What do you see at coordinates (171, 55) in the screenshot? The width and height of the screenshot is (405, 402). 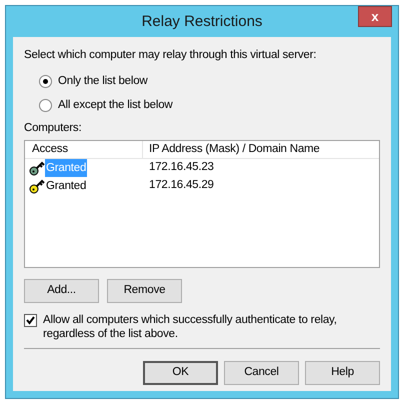 I see `prompt-text: Select which computer may relay through this virtual server:` at bounding box center [171, 55].